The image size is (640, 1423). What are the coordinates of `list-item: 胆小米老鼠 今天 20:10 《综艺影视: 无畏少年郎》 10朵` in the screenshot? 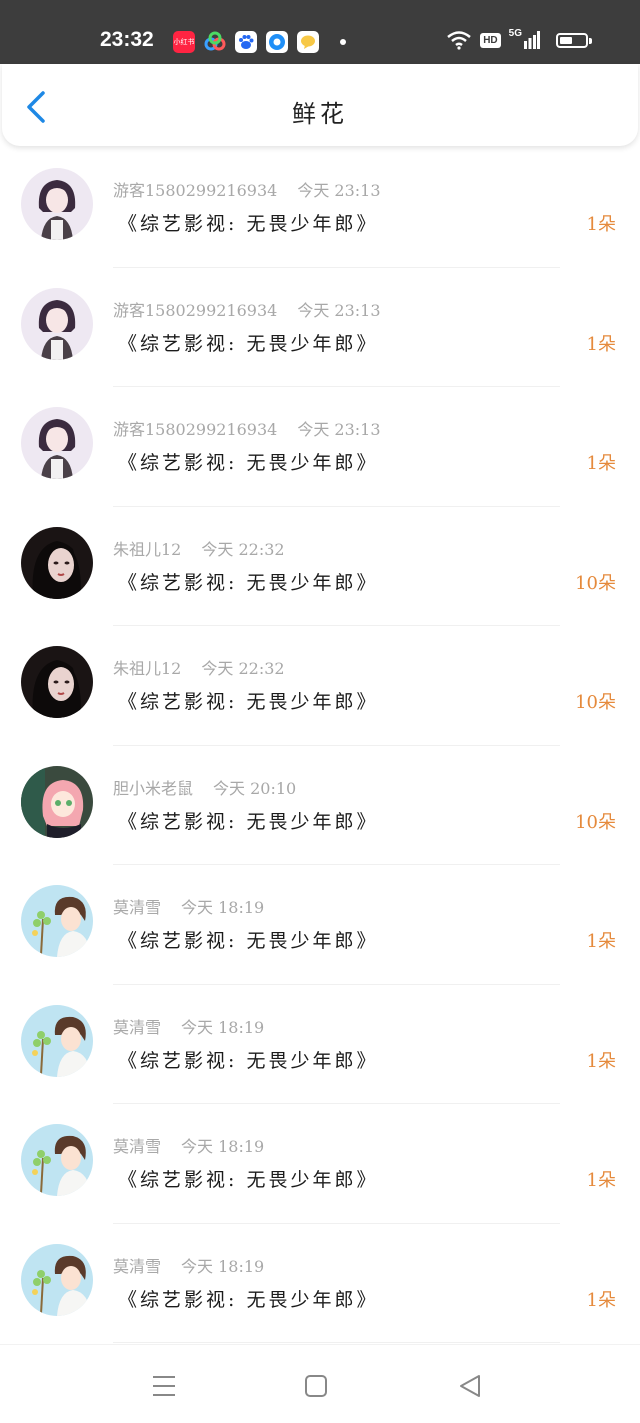 It's located at (320, 805).